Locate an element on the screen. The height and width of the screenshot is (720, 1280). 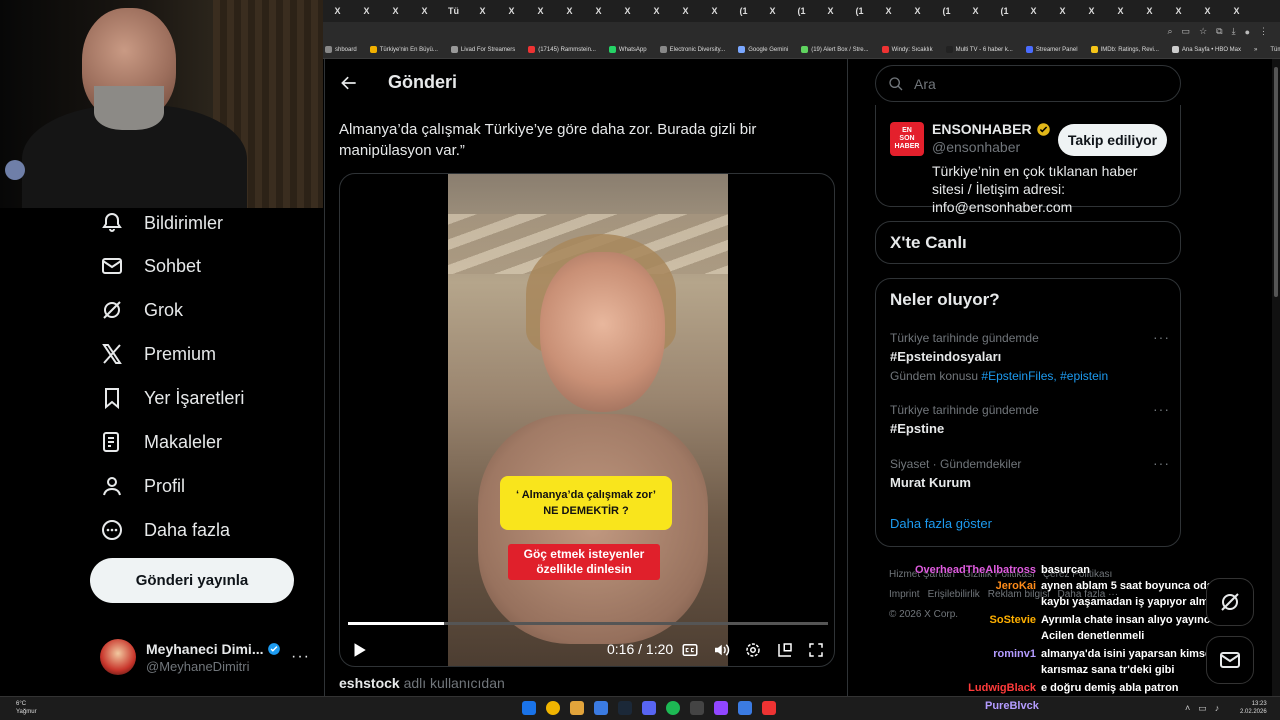
trend-item: Türkiye tarihinde gündemde #Epstine ··· is located at coordinates (1030, 418).